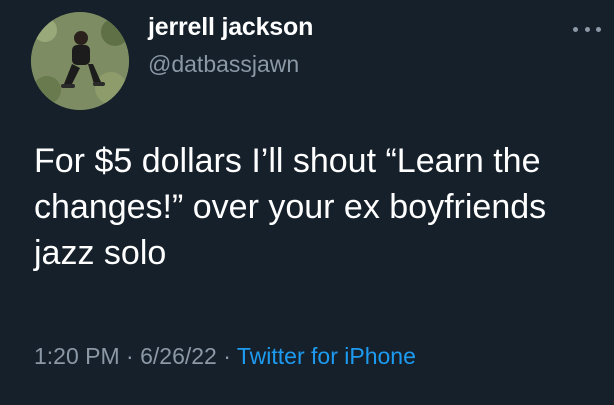  I want to click on tweet-time: 1:20 PM, so click(77, 356).